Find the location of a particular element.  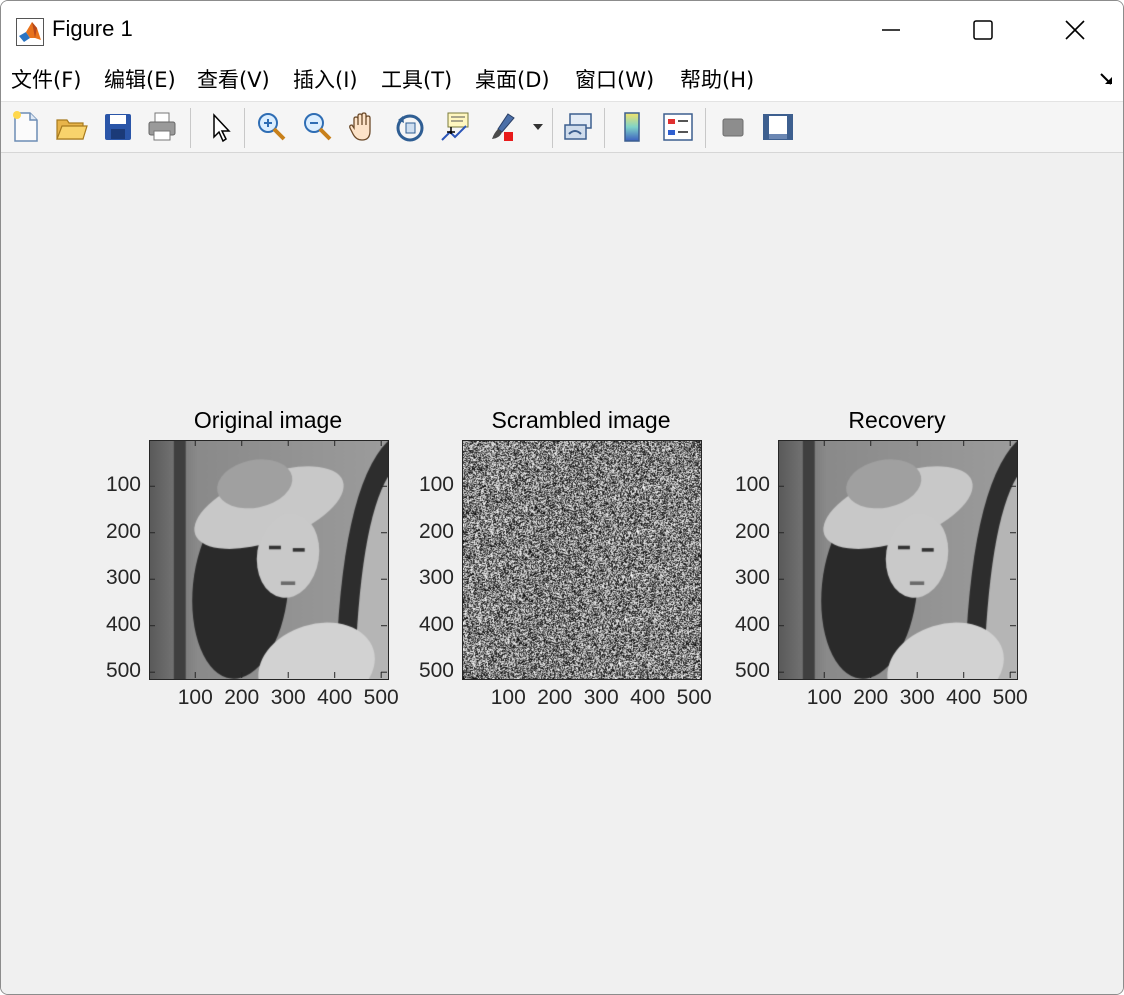

open-file-icon is located at coordinates (72, 129).